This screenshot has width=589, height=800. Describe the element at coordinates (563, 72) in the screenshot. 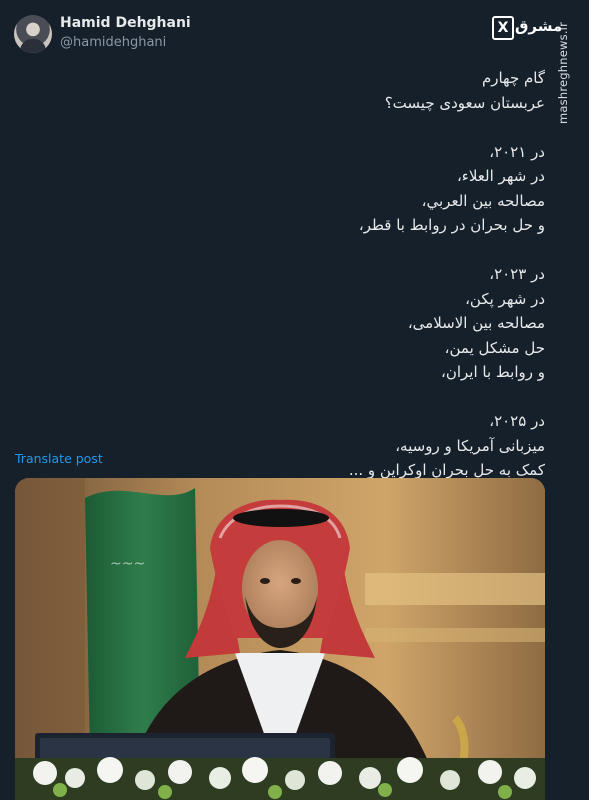

I see `site-watermark: mashreghnews.ir` at that location.